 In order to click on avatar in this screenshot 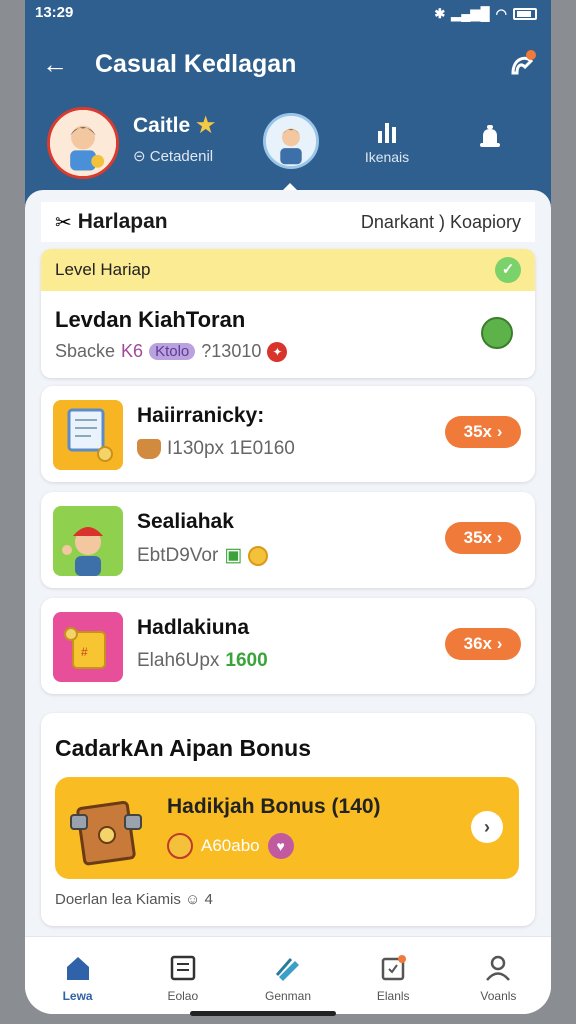, I will do `click(83, 143)`.